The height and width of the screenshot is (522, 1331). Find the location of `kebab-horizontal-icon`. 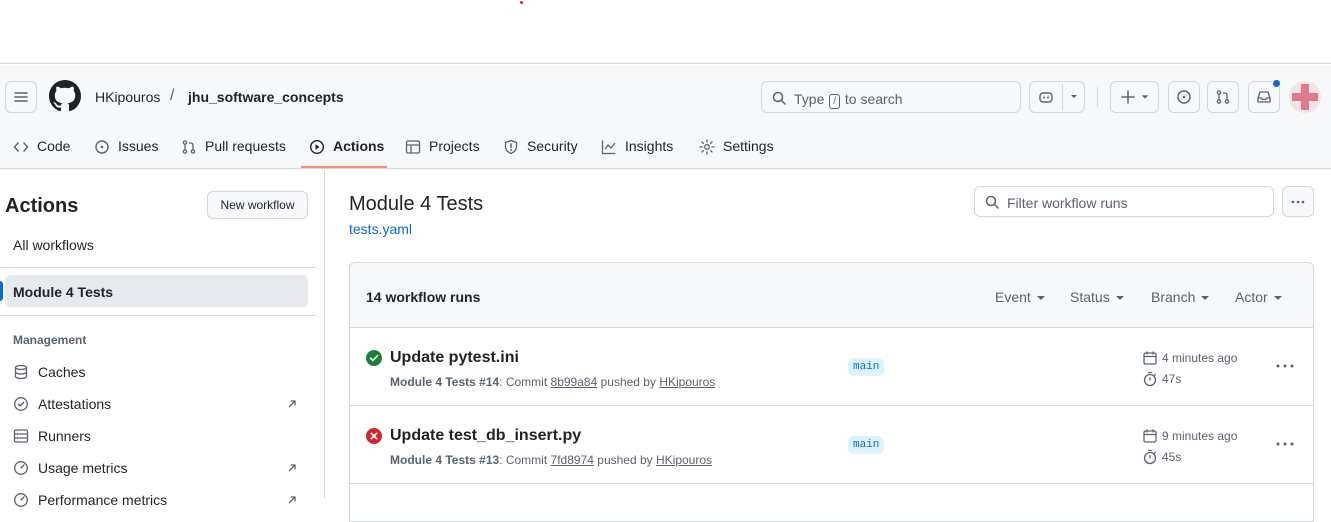

kebab-horizontal-icon is located at coordinates (1298, 201).